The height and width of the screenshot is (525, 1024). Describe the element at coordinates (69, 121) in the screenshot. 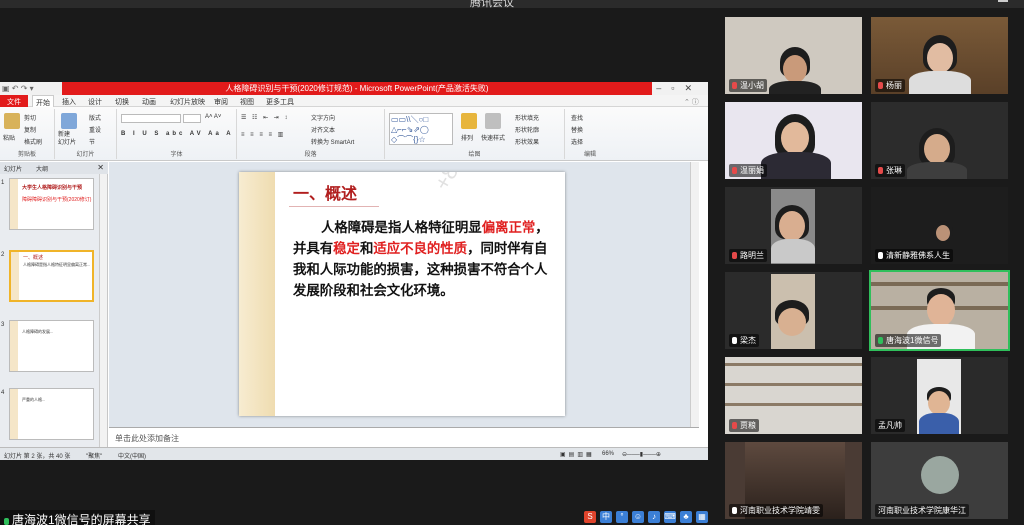

I see `new-slide-icon` at that location.